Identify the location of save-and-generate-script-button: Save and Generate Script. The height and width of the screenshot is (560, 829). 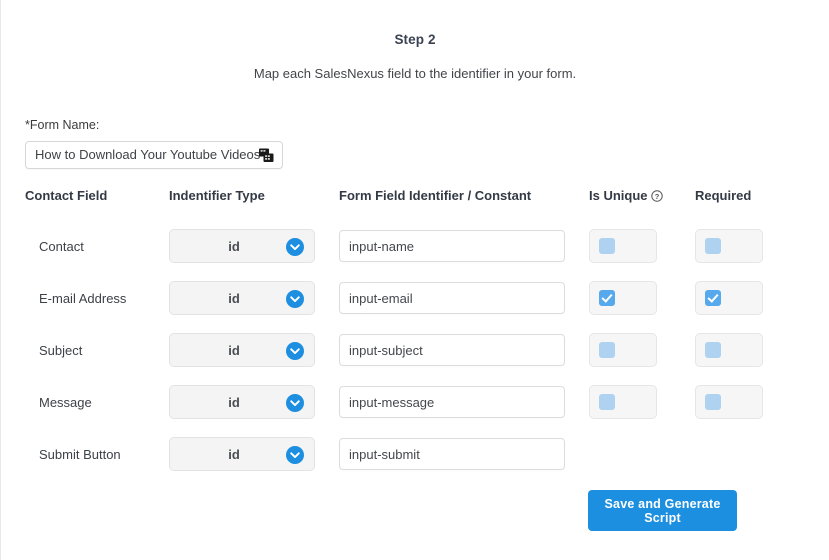
(662, 510).